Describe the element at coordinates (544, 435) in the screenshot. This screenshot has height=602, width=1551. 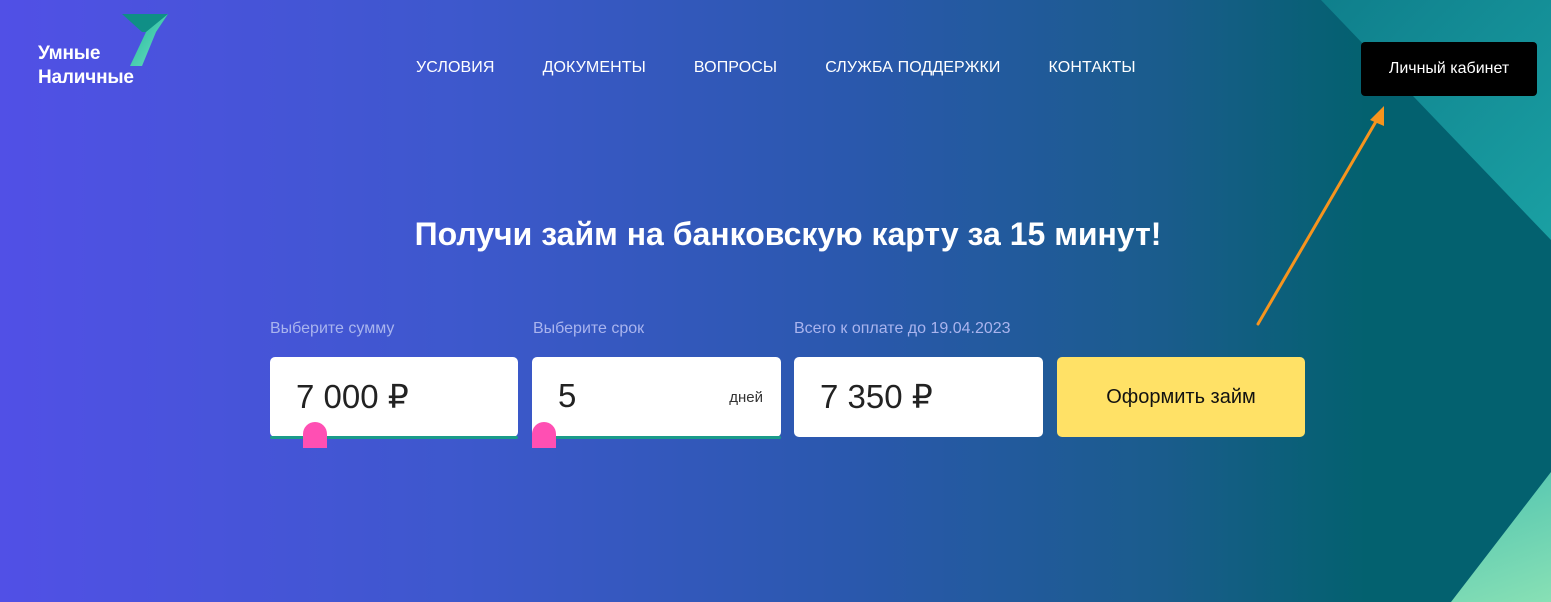
I see `term-slider-thumb` at that location.